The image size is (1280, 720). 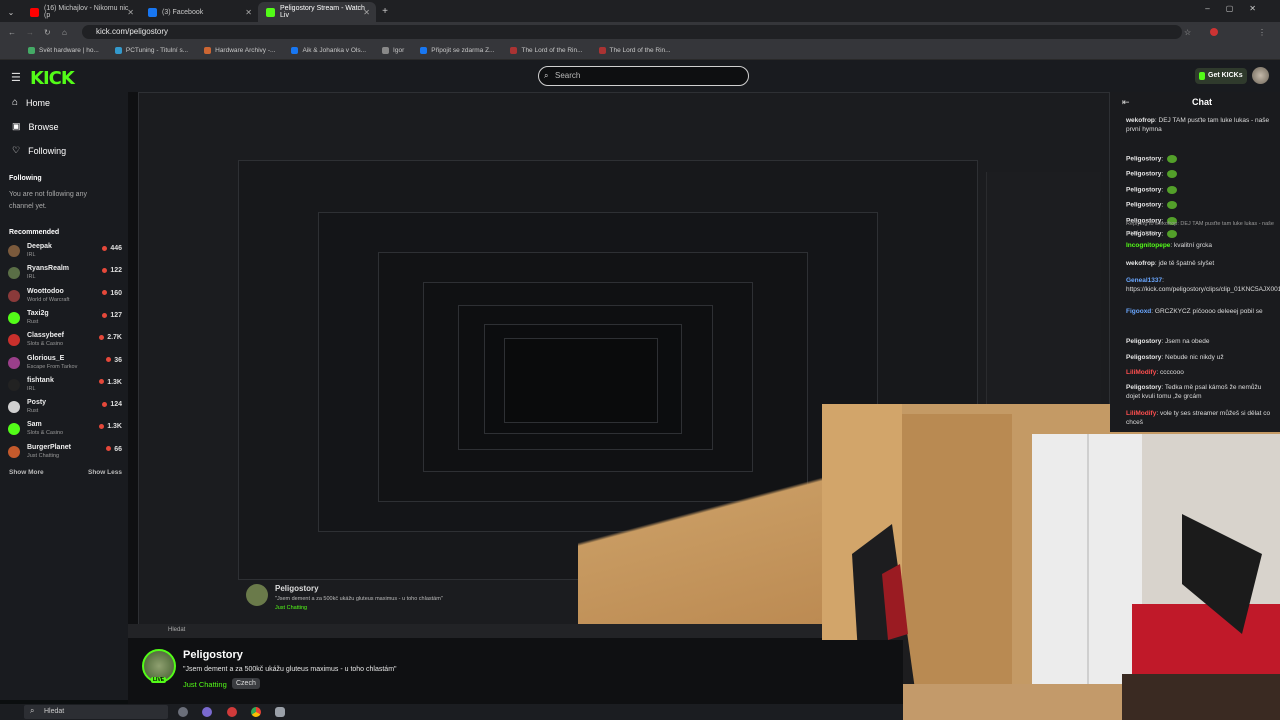 What do you see at coordinates (1221, 76) in the screenshot?
I see `get-kicks-button: Get KICKs` at bounding box center [1221, 76].